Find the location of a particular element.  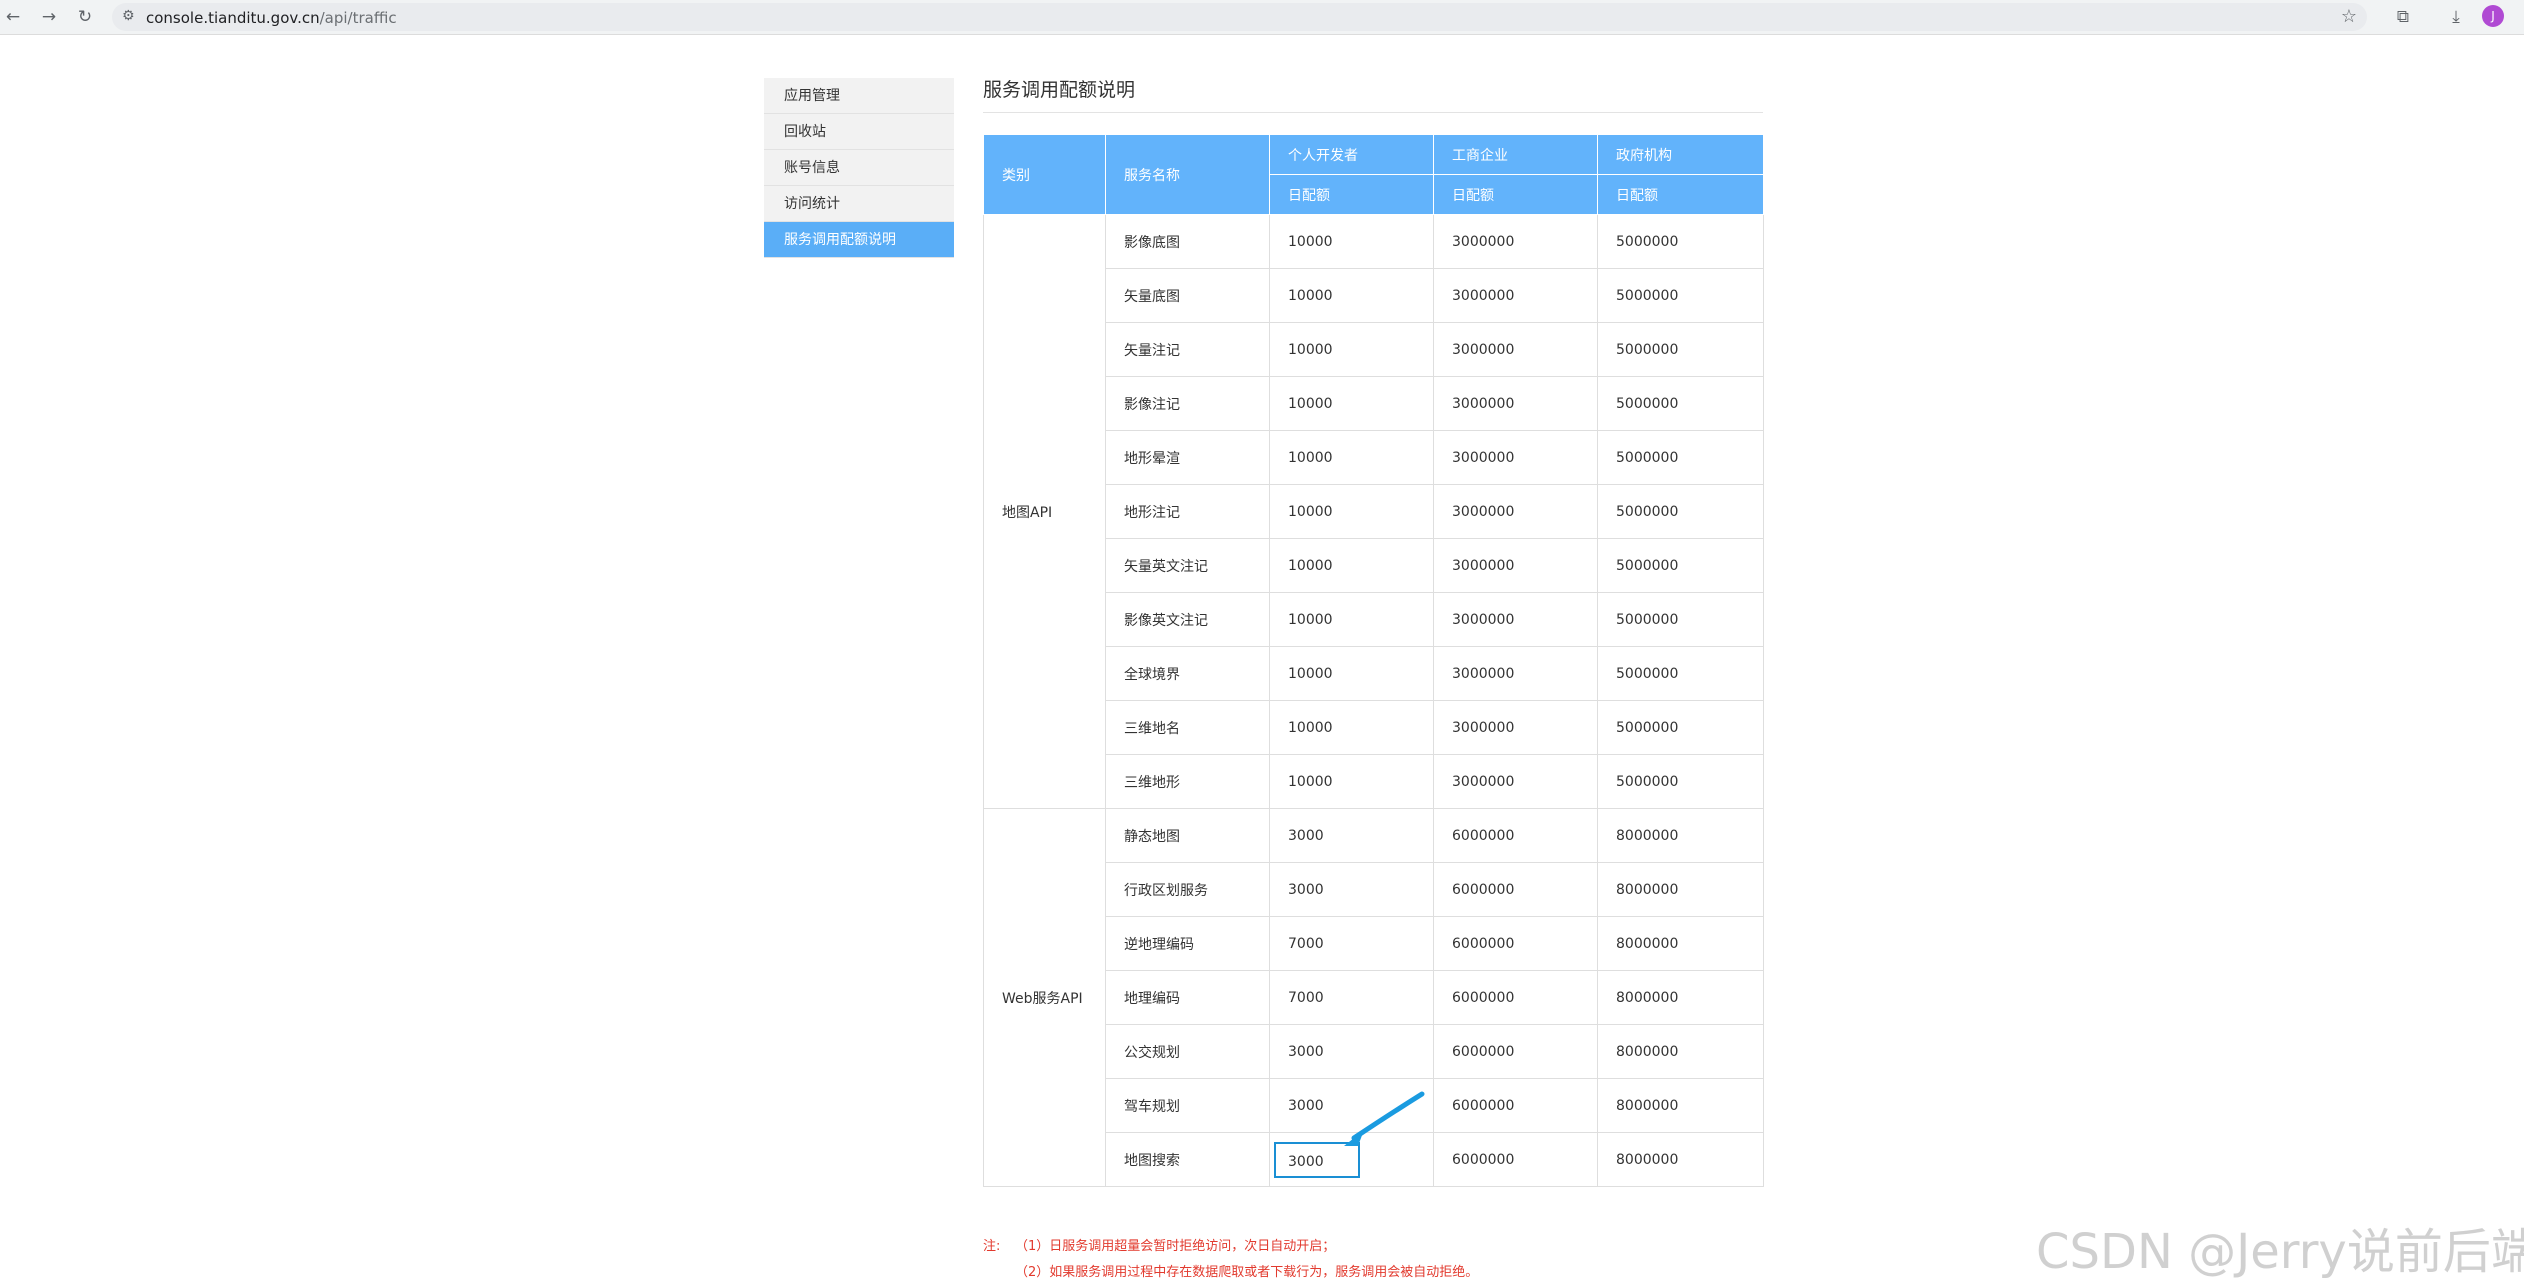

annotation-arrow-icon is located at coordinates (1384, 1118).